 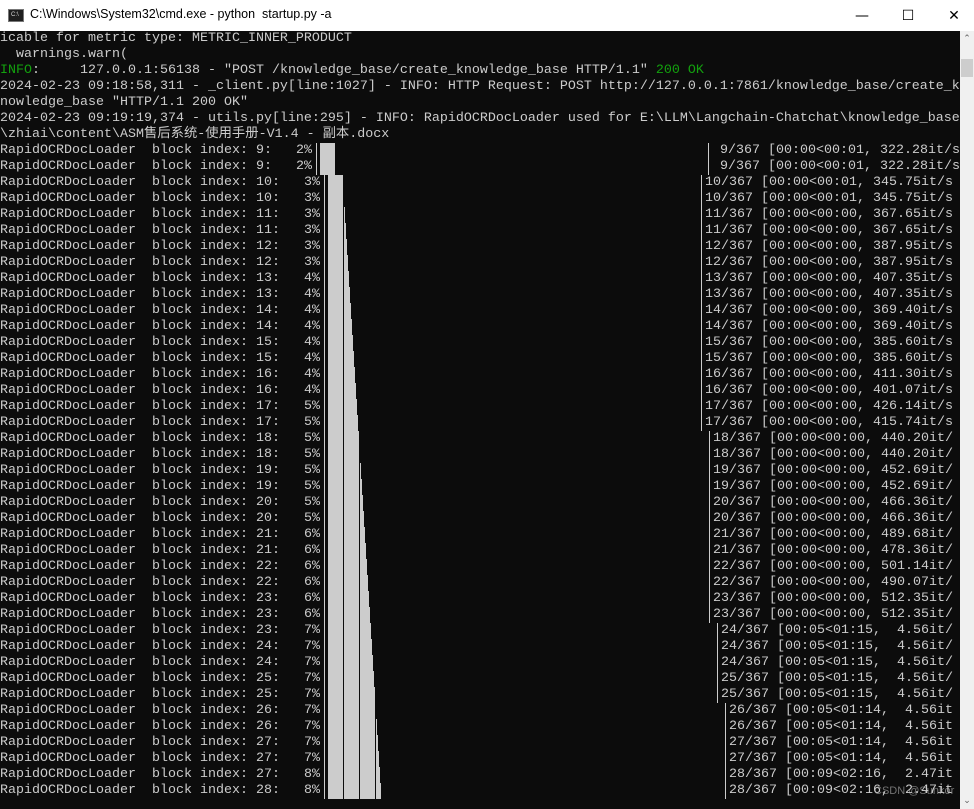 I want to click on chevron-down-icon: ⌄, so click(x=967, y=801).